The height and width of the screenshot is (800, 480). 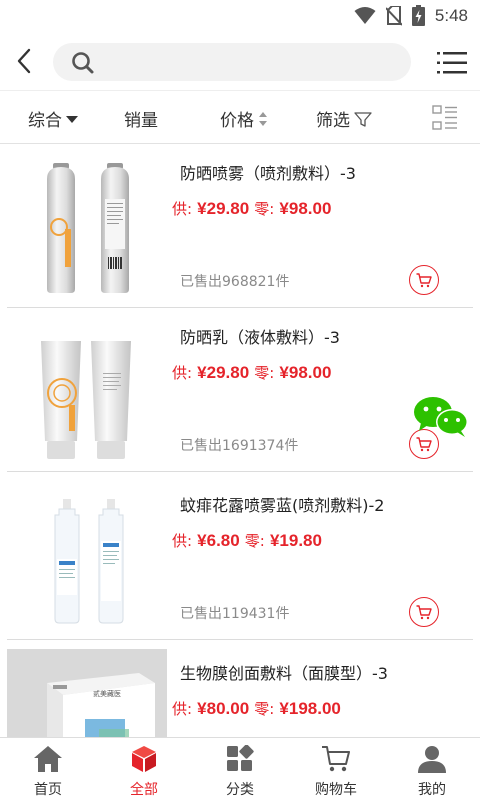 I want to click on product-image: 贰美藏医, so click(x=87, y=693).